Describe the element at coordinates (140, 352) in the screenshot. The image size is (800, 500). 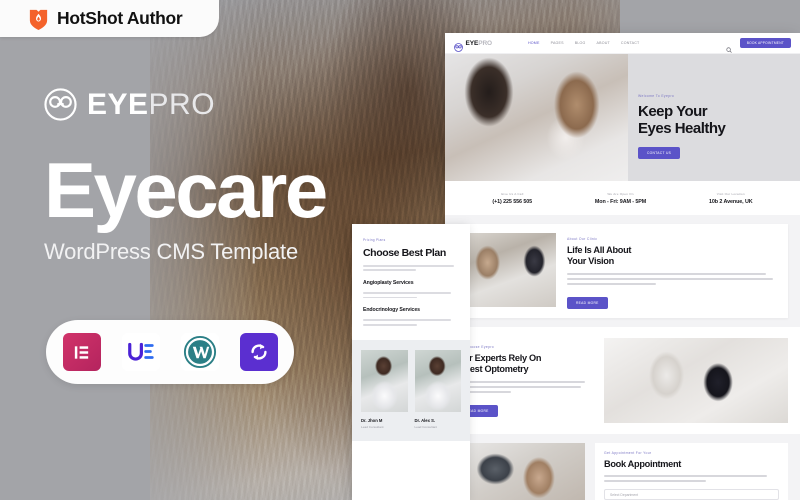
I see `unlimited-elements-icon` at that location.